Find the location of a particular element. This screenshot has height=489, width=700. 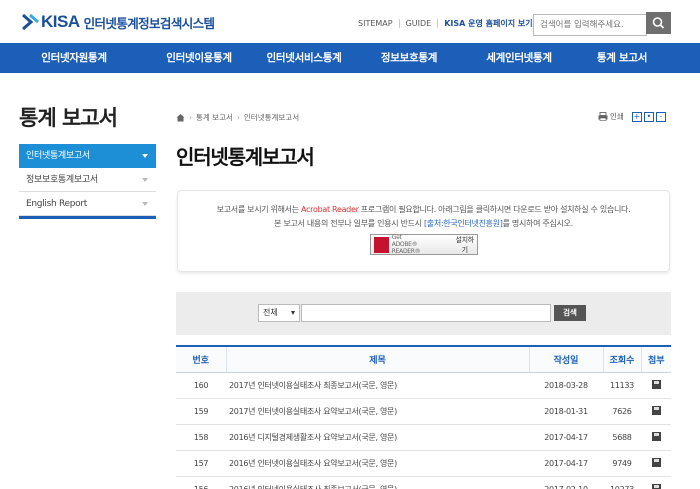

zoom-reset-button: • is located at coordinates (648, 116).